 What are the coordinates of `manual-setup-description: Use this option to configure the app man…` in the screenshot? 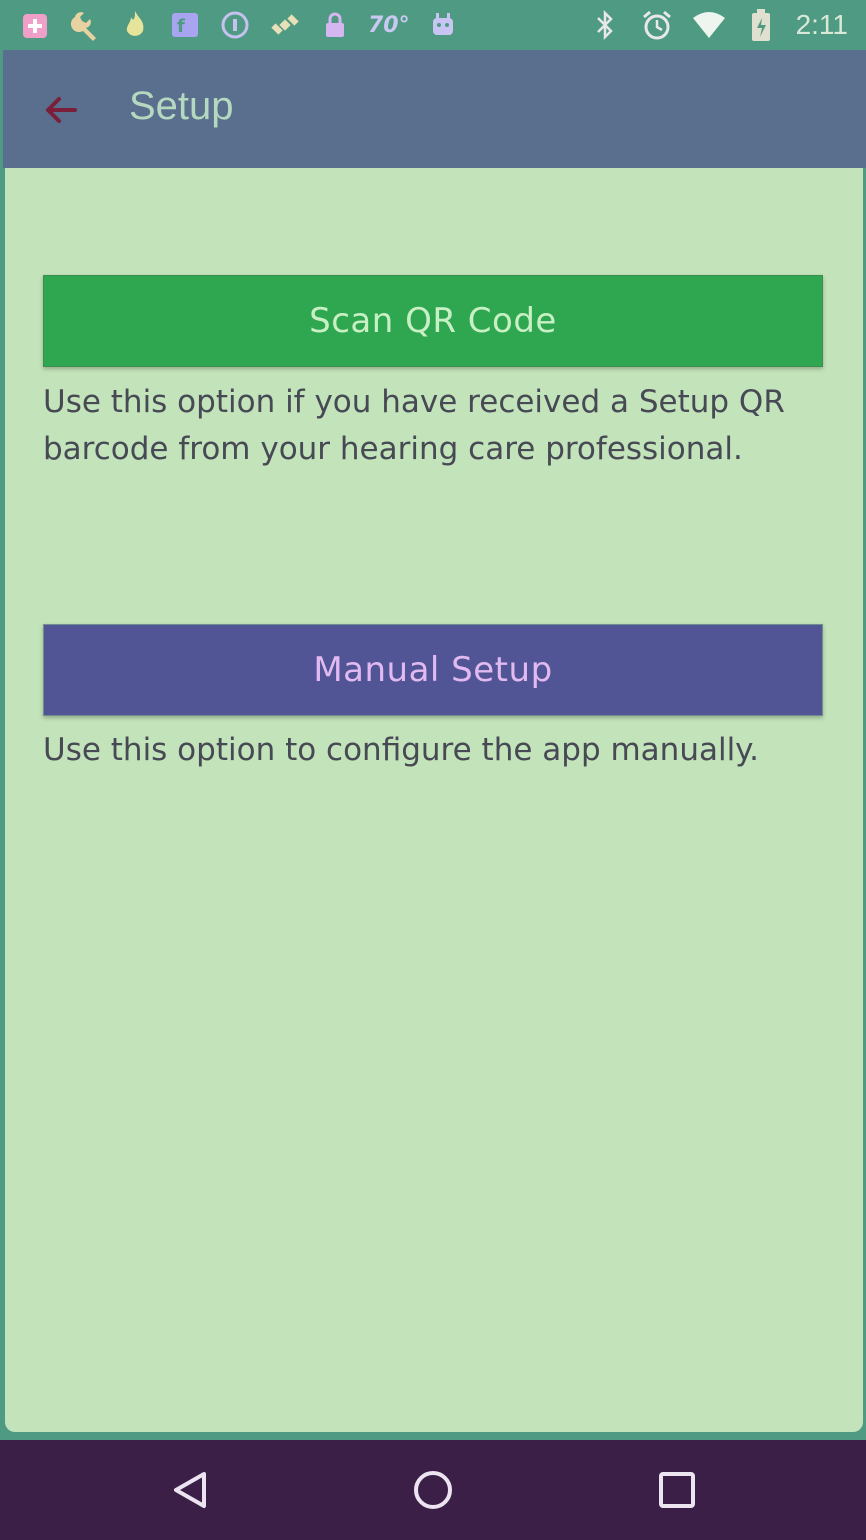 It's located at (401, 750).